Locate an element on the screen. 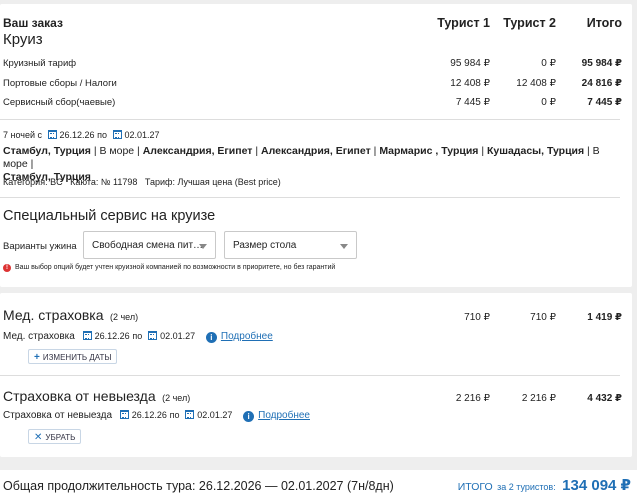 The height and width of the screenshot is (496, 637). change-dates-button: + ИЗМЕНИТЬ ДАТЫ is located at coordinates (73, 356).